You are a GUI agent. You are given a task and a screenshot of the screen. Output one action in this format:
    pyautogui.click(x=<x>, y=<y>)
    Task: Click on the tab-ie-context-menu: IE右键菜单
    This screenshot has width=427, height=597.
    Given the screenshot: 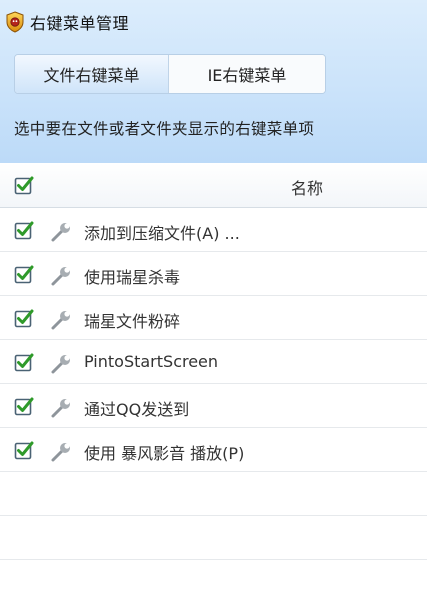 What is the action you would take?
    pyautogui.click(x=247, y=74)
    